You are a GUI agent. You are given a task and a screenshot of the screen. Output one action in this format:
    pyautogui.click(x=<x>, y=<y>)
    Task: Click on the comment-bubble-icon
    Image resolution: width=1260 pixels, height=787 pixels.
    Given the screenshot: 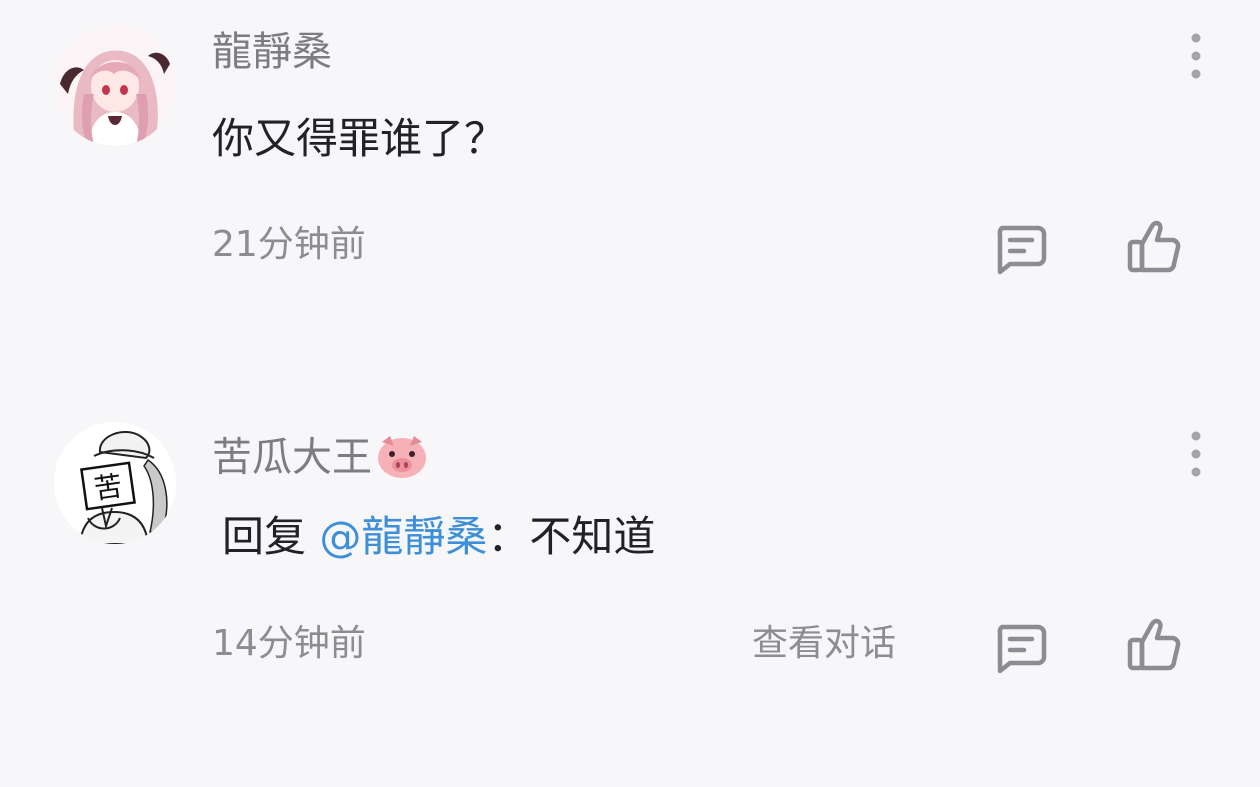 What is the action you would take?
    pyautogui.click(x=1022, y=649)
    